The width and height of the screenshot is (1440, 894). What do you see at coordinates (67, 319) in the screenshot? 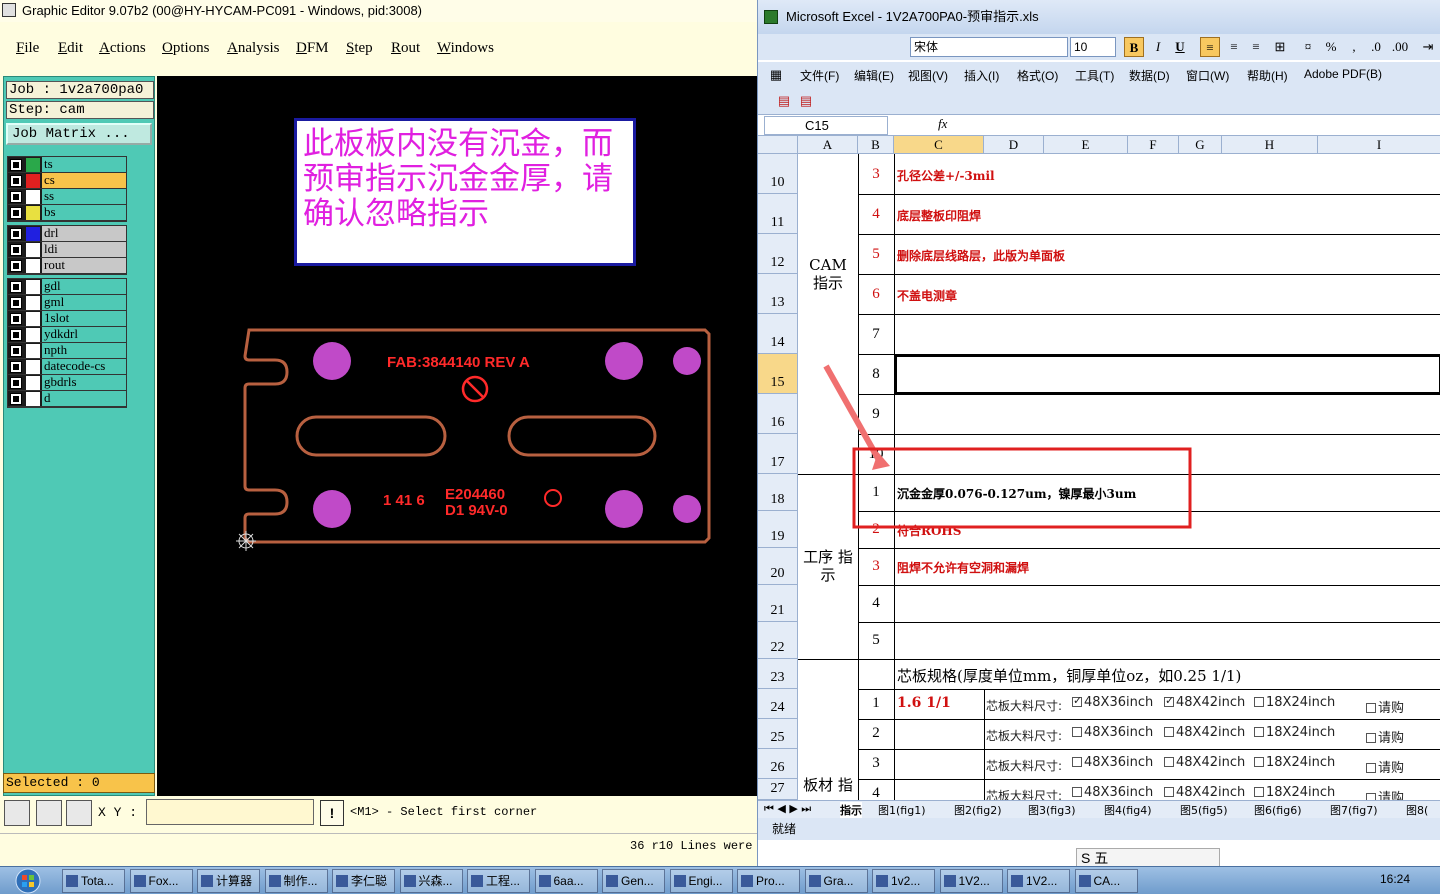
I see `layer-row-1slot: 1slot` at bounding box center [67, 319].